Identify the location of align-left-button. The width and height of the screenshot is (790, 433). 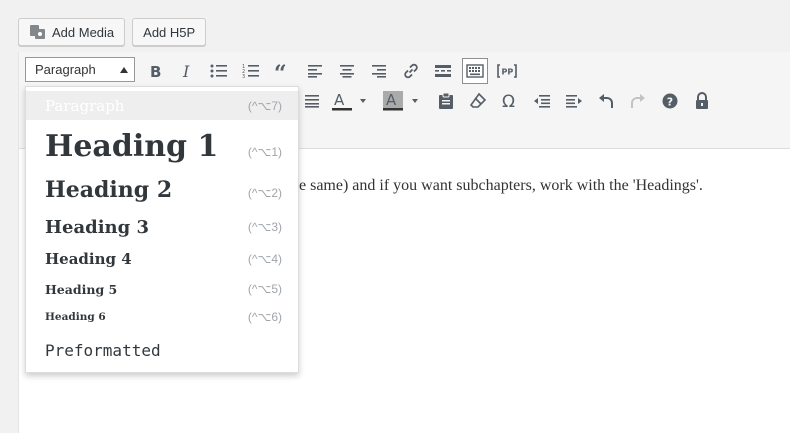
(315, 71).